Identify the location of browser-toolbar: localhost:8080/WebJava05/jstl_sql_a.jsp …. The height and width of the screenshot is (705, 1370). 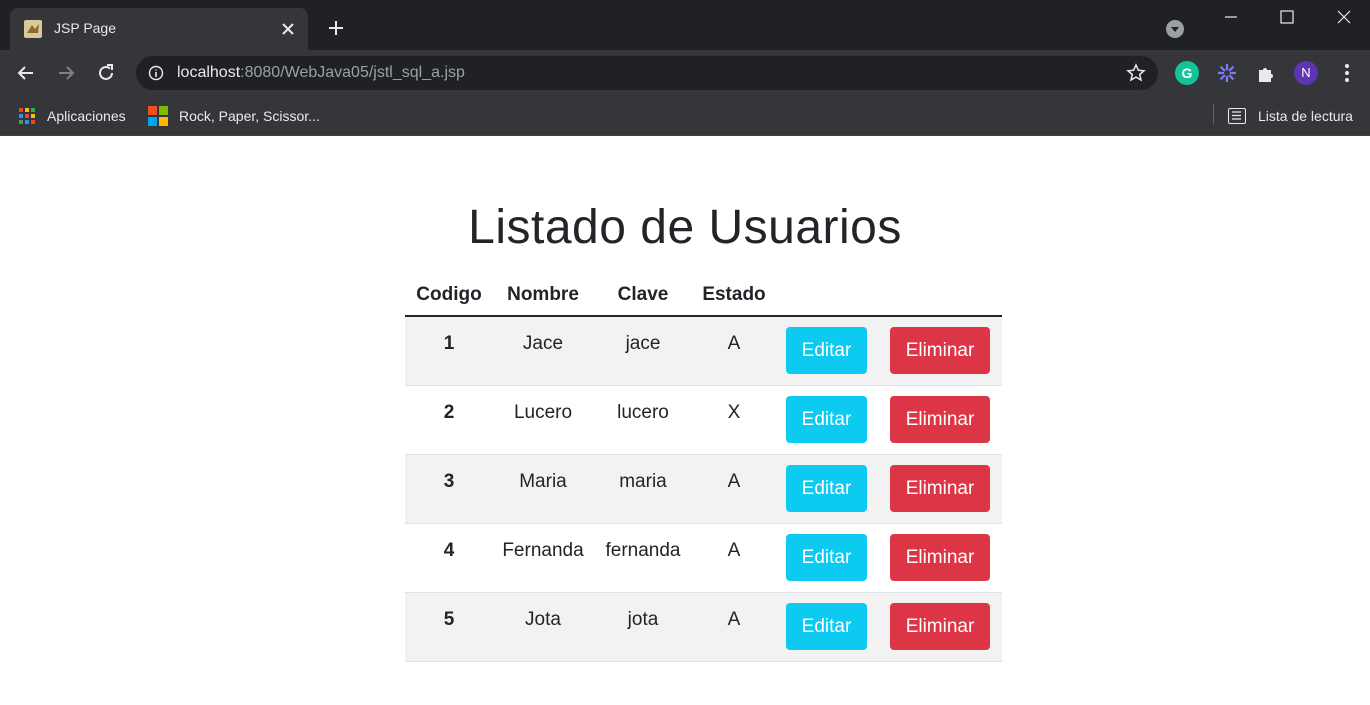
(685, 73).